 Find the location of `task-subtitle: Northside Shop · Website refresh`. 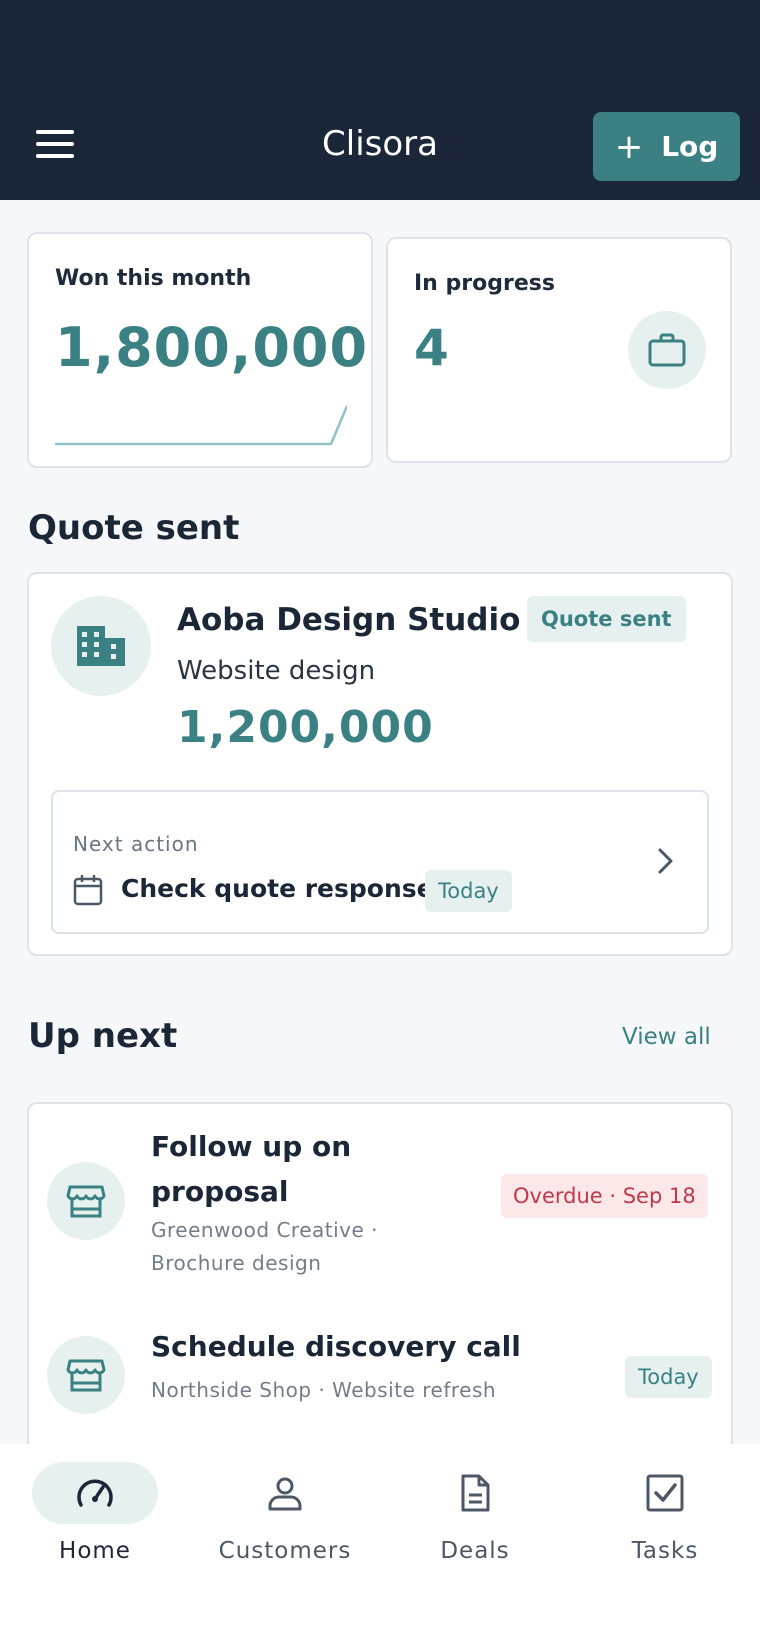

task-subtitle: Northside Shop · Website refresh is located at coordinates (324, 1390).